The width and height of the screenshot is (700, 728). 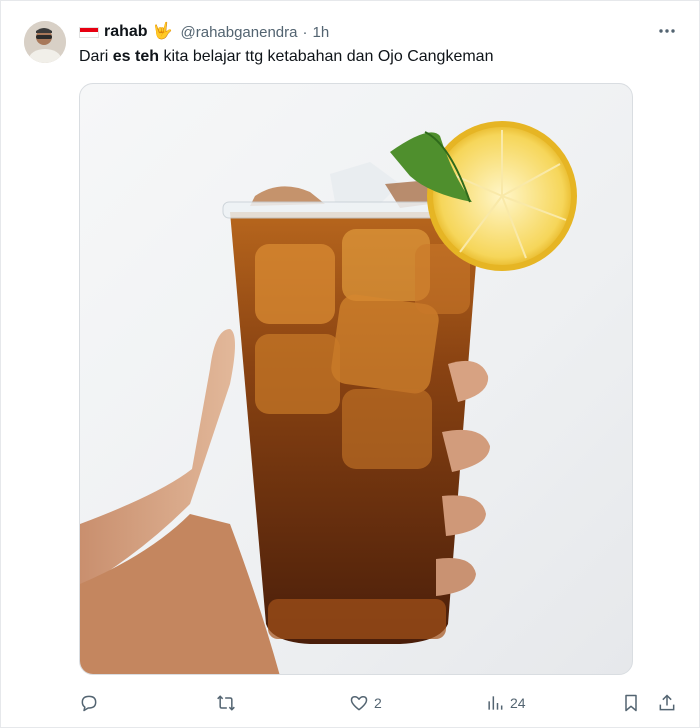 I want to click on share-button, so click(x=667, y=703).